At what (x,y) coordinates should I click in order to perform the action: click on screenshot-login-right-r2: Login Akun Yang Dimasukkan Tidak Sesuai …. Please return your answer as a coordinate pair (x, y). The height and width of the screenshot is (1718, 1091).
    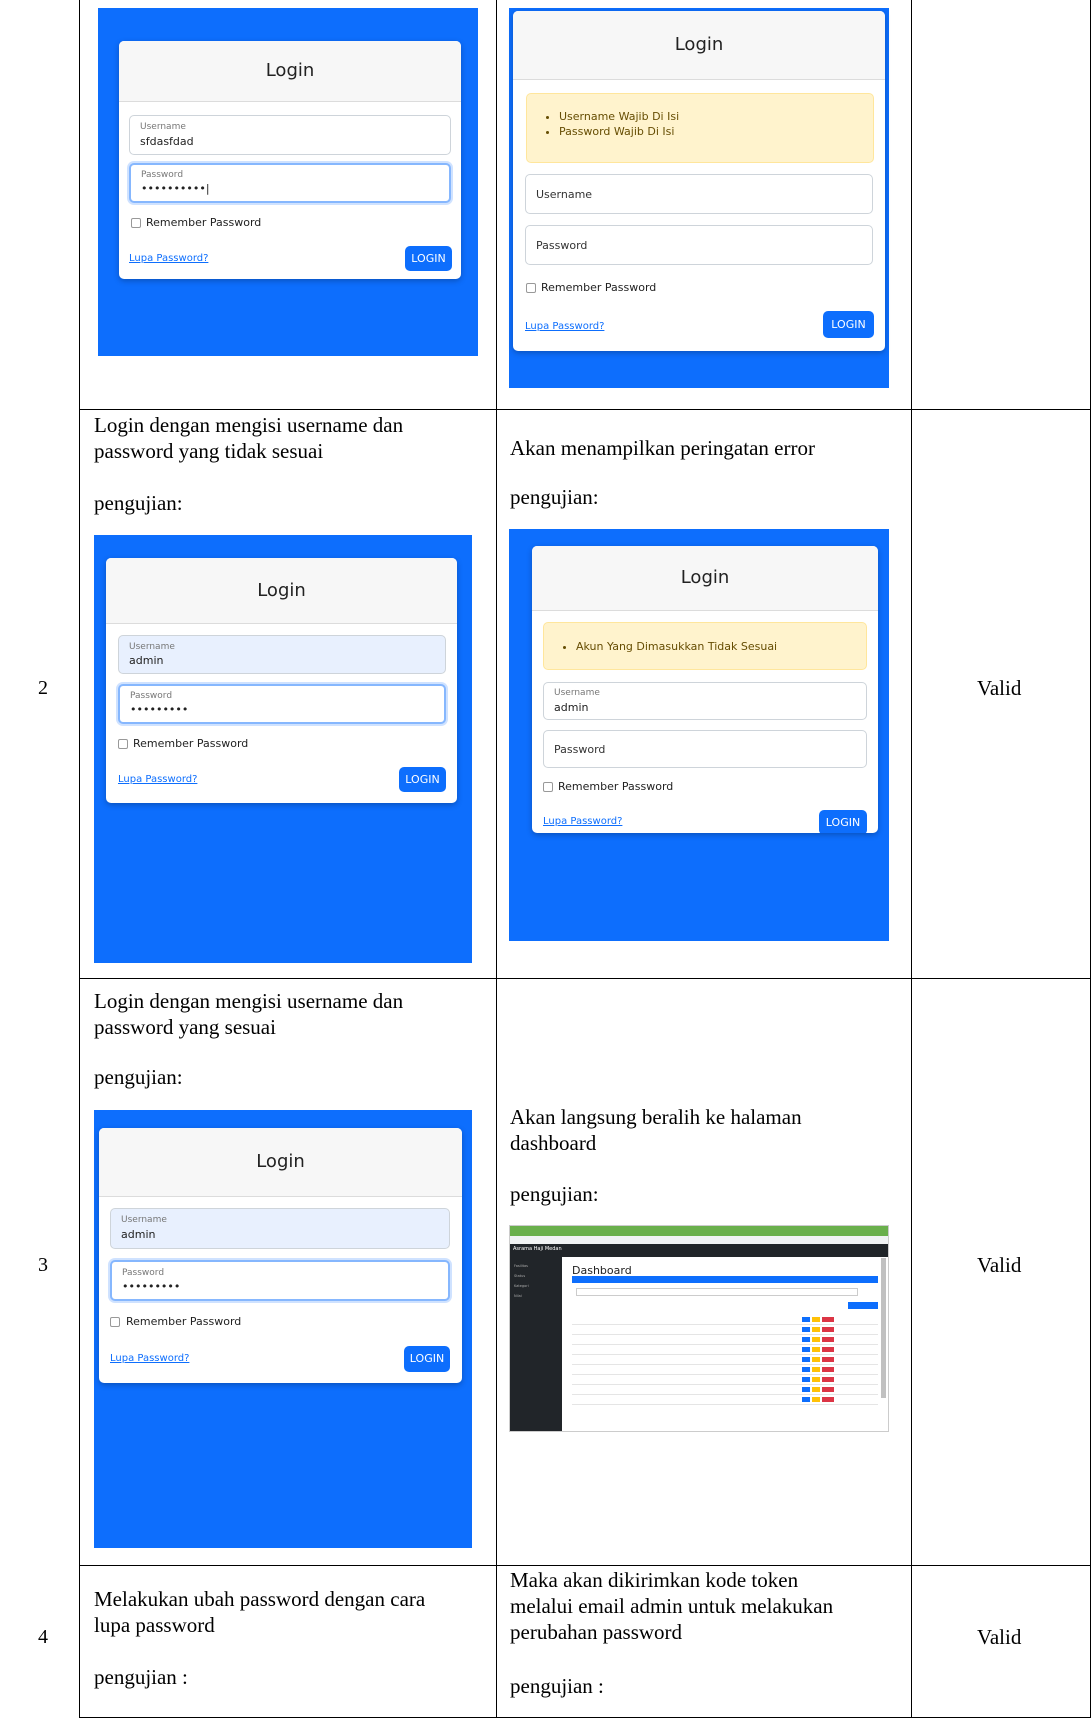
    Looking at the image, I should click on (699, 735).